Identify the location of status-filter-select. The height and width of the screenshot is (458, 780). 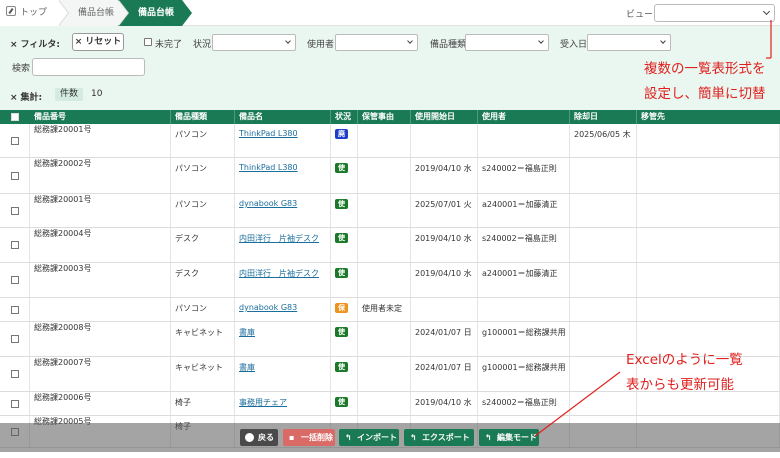
(254, 42).